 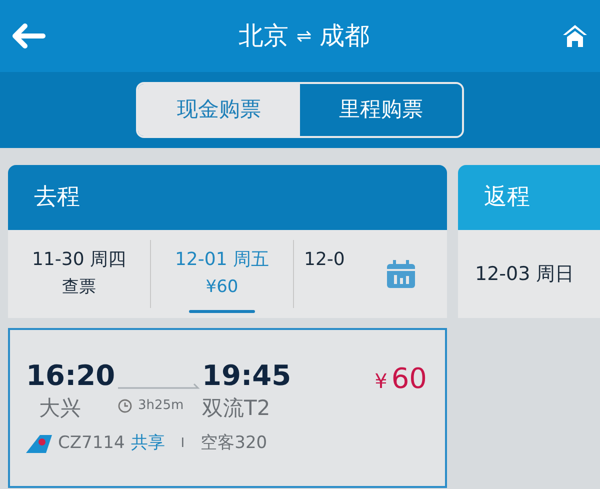 What do you see at coordinates (125, 405) in the screenshot?
I see `clock-icon` at bounding box center [125, 405].